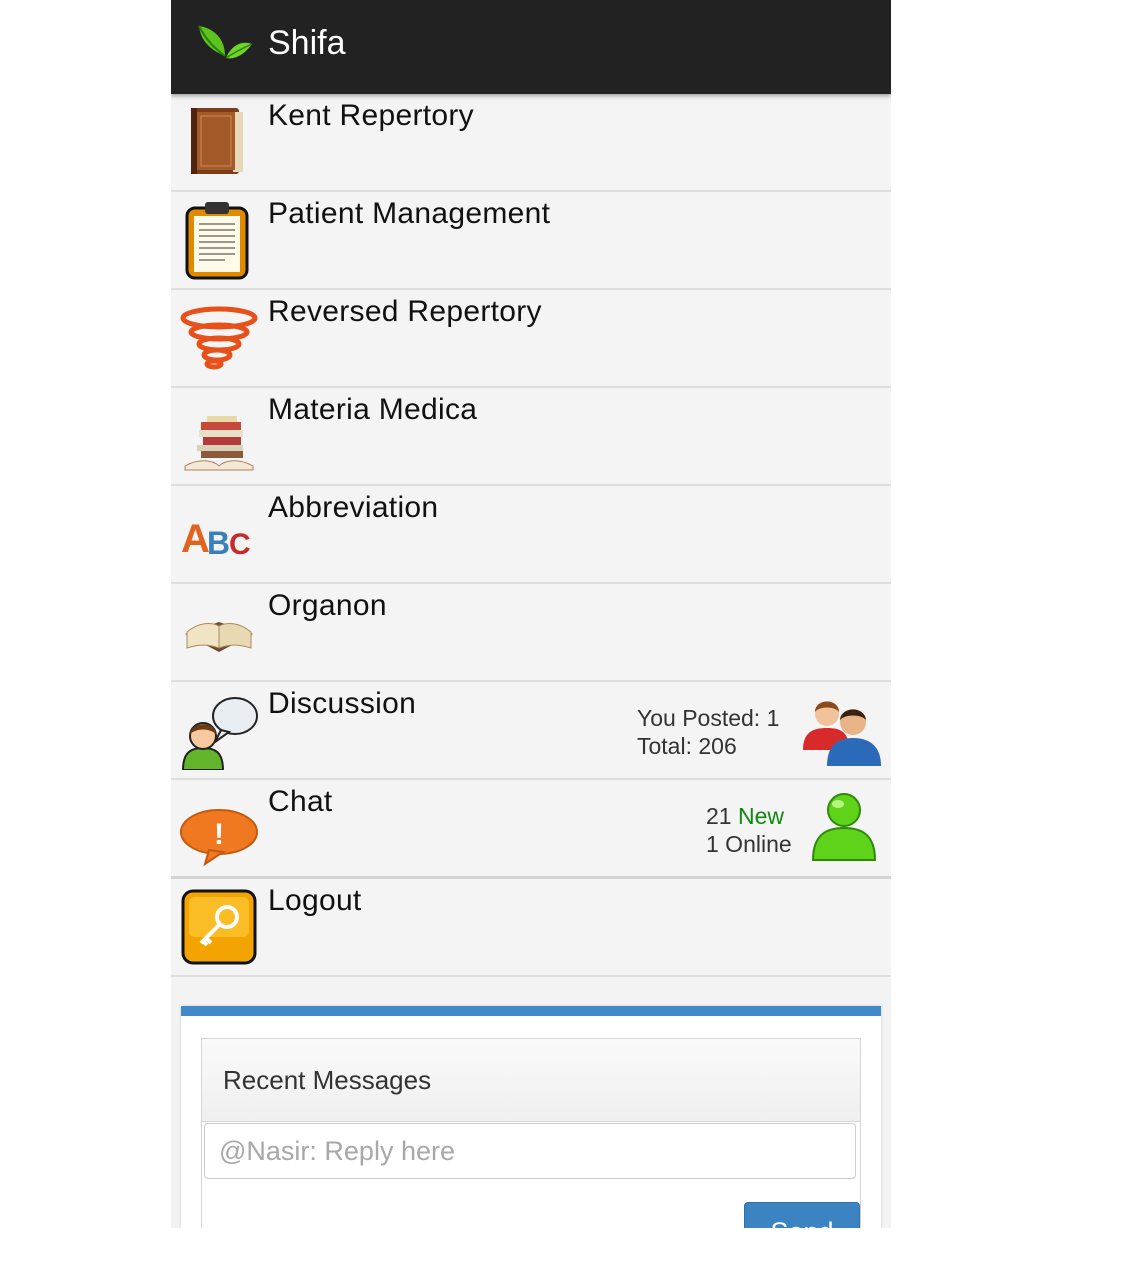  Describe the element at coordinates (531, 633) in the screenshot. I see `menu-item-organon: Organon` at that location.